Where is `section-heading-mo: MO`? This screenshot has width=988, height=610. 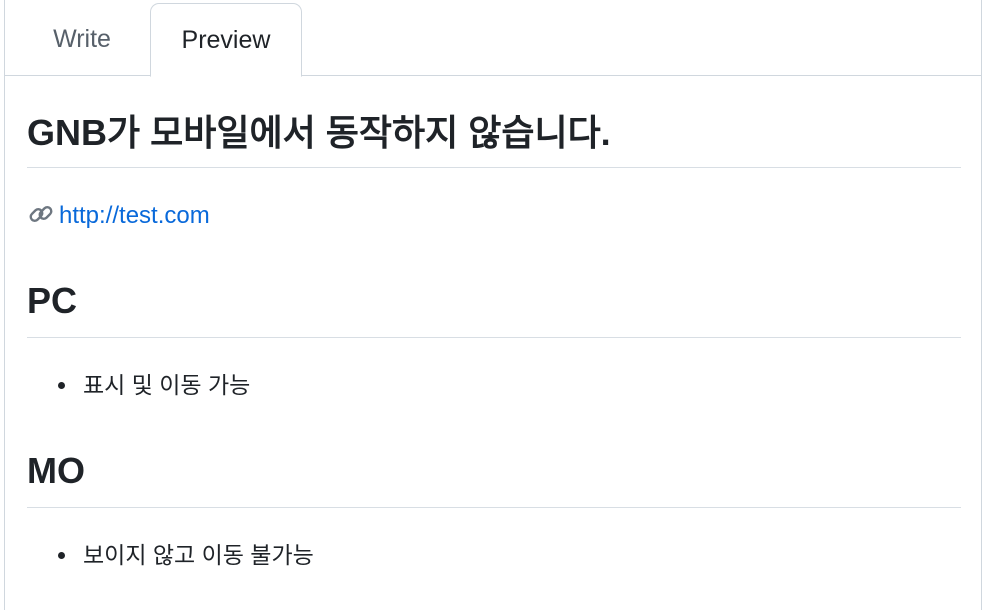
section-heading-mo: MO is located at coordinates (494, 478).